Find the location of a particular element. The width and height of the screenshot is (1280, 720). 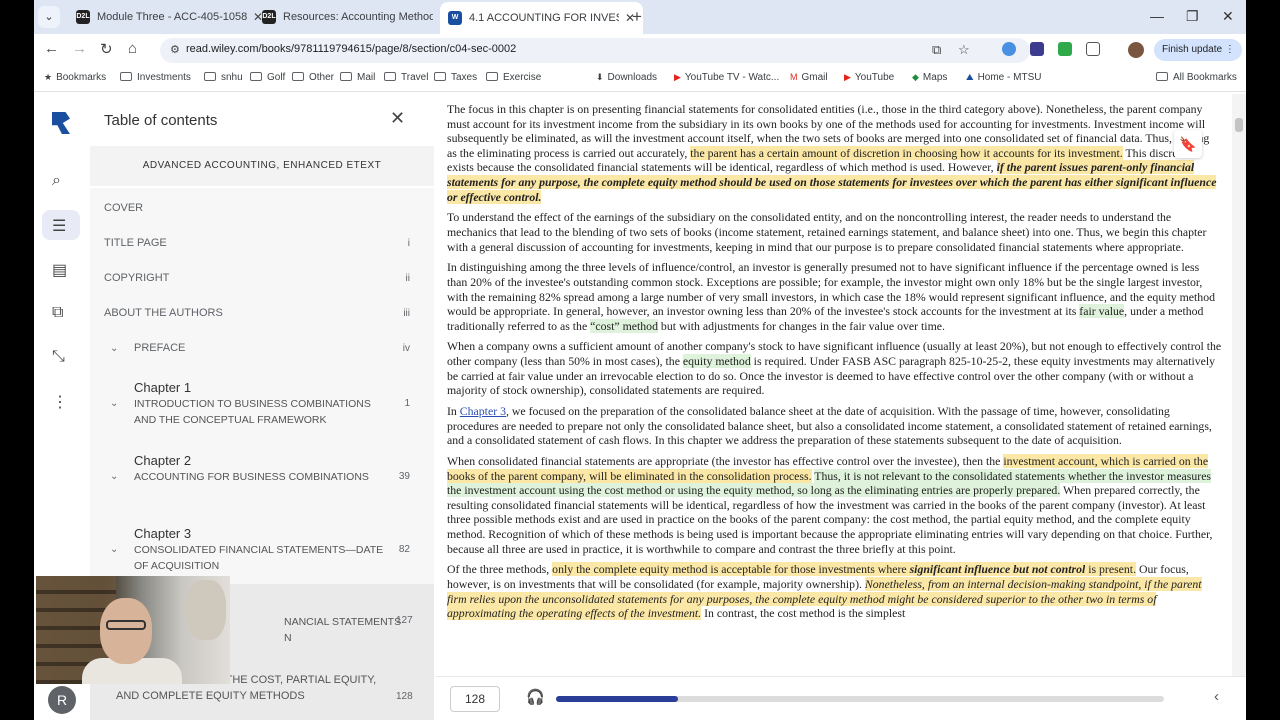

toc-chapter-1-number: Chapter 1 is located at coordinates (162, 387).